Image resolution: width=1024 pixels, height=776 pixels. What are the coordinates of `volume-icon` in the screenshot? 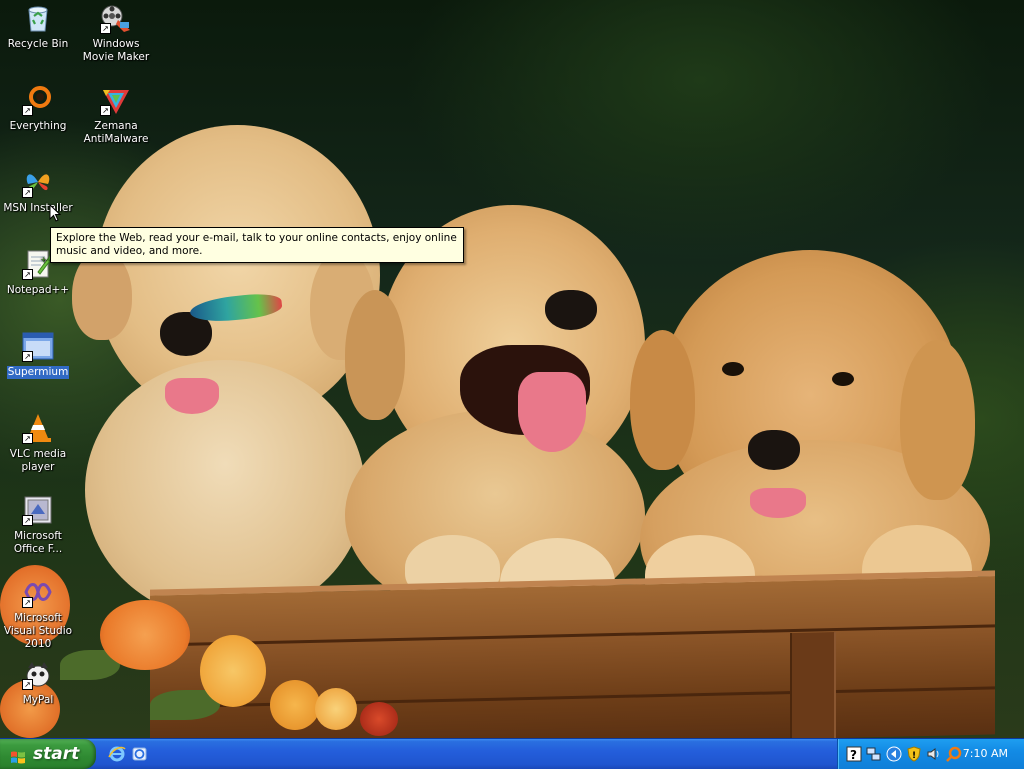 It's located at (934, 754).